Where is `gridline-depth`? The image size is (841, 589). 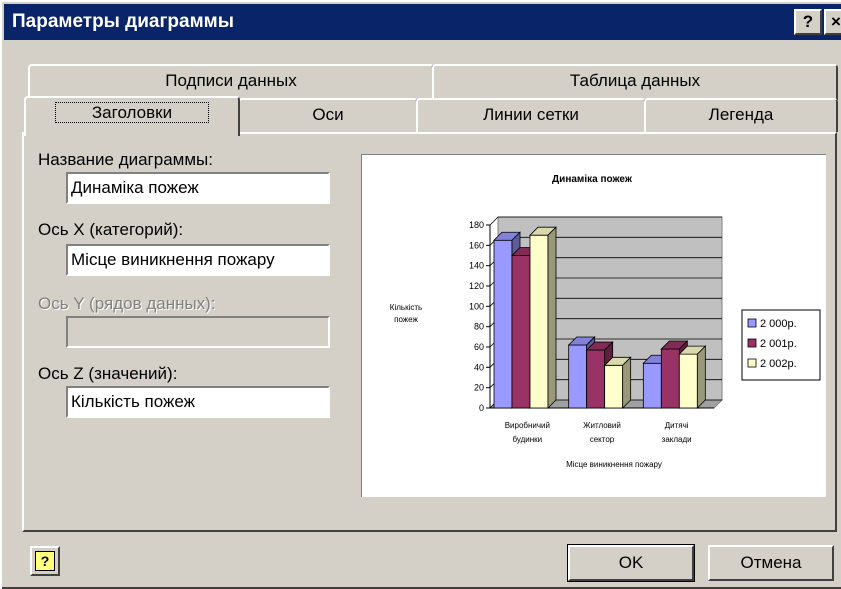
gridline-depth is located at coordinates (494, 221).